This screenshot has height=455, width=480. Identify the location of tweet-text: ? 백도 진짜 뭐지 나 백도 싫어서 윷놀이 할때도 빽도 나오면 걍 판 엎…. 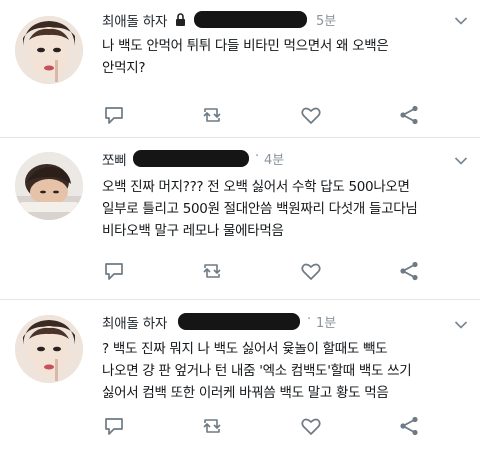
(287, 371).